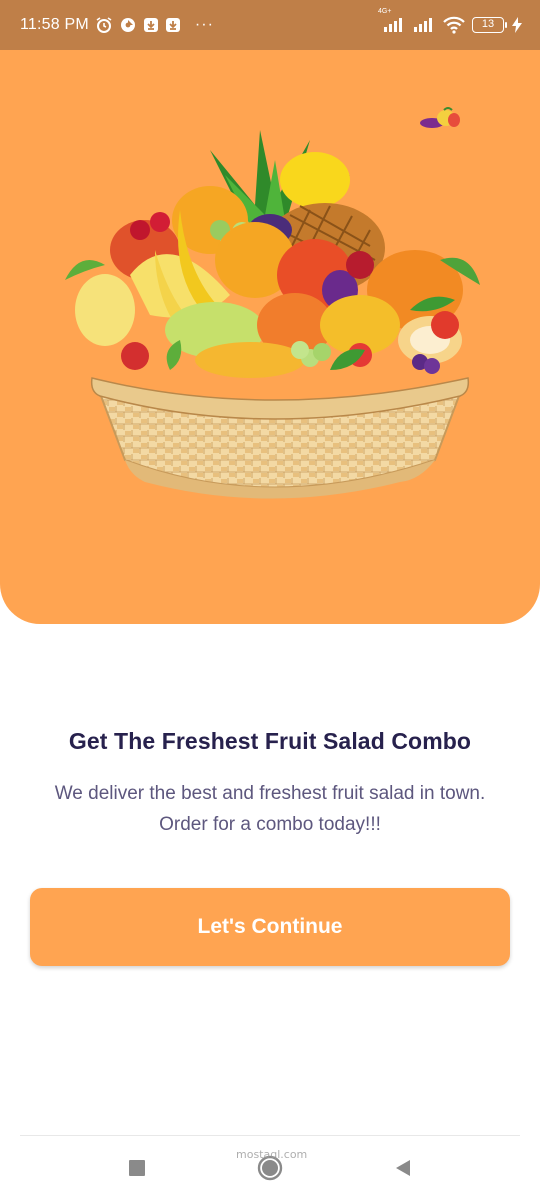 The height and width of the screenshot is (1200, 540). Describe the element at coordinates (424, 25) in the screenshot. I see `signal-icon` at that location.